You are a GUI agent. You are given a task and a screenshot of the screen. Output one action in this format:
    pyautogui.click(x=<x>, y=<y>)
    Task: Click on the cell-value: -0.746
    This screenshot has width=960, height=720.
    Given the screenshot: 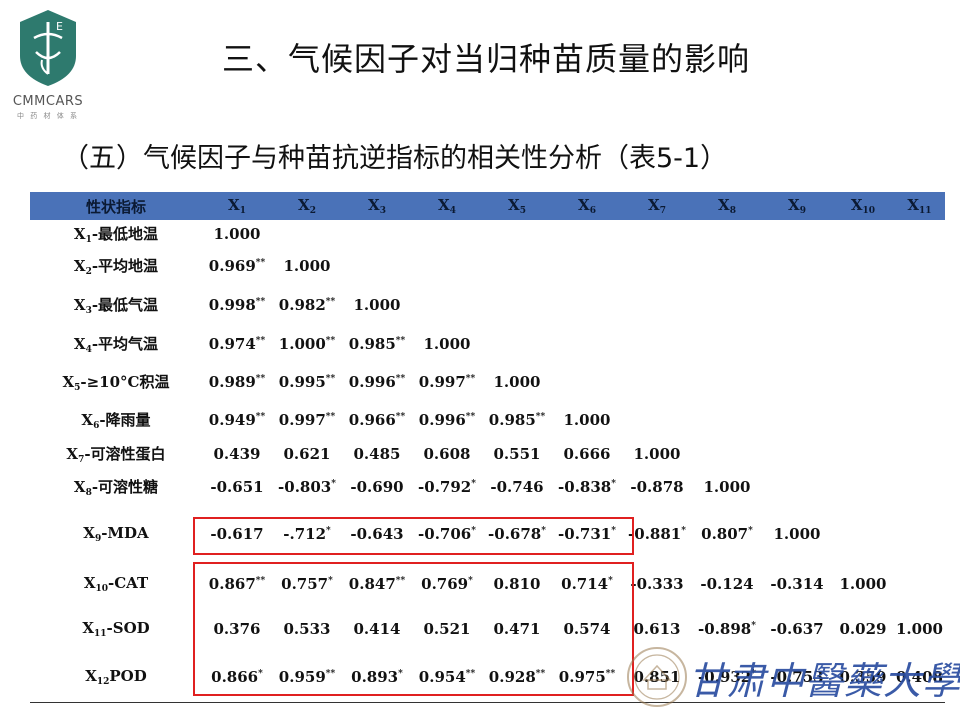 What is the action you would take?
    pyautogui.click(x=517, y=487)
    